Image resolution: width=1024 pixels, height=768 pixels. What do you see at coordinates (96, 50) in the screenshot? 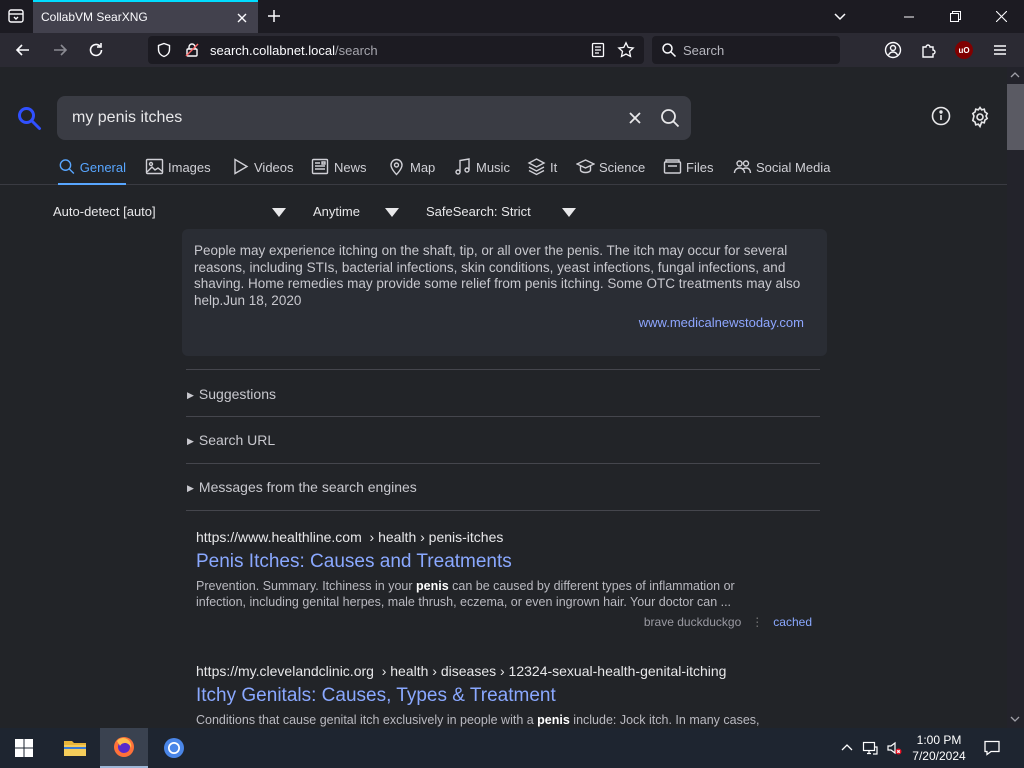
I see `reload-icon` at bounding box center [96, 50].